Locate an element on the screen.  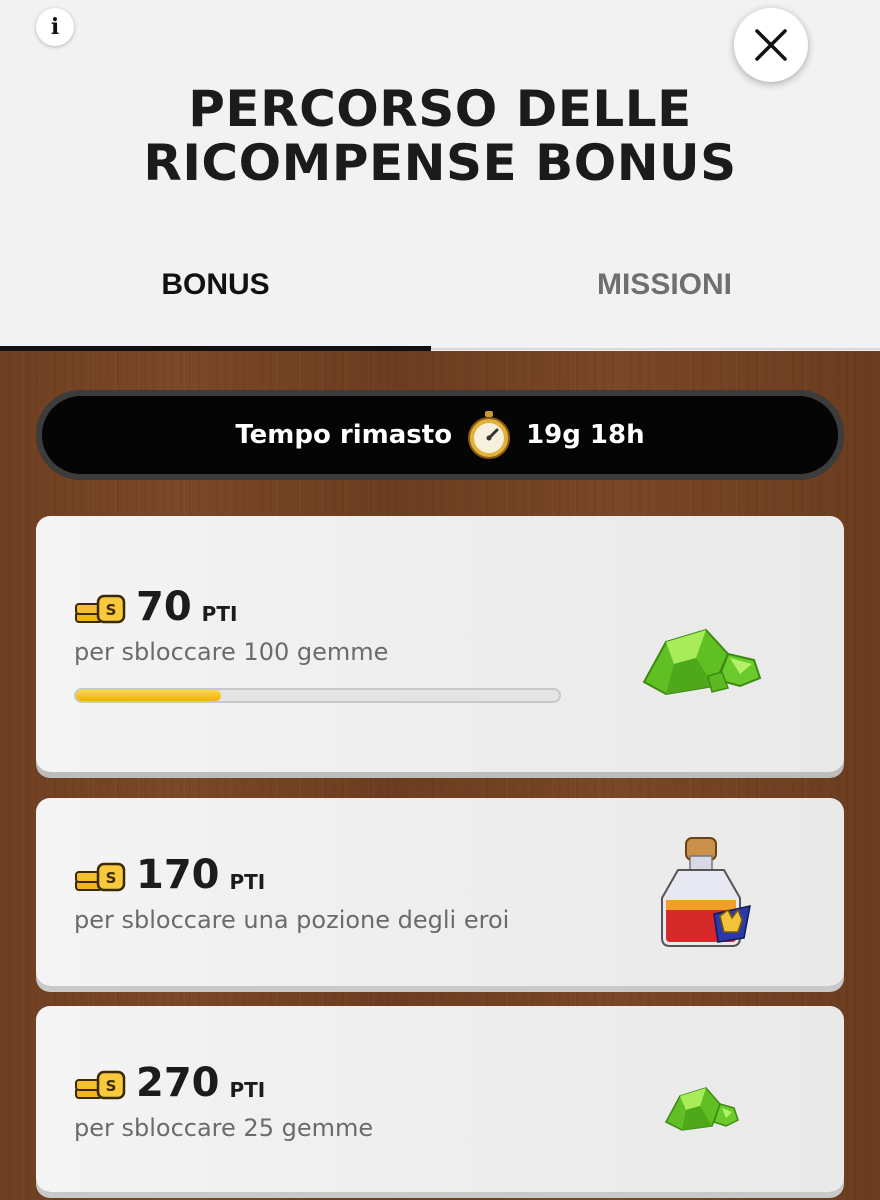
points-row: S 270 PTI is located at coordinates (169, 1083).